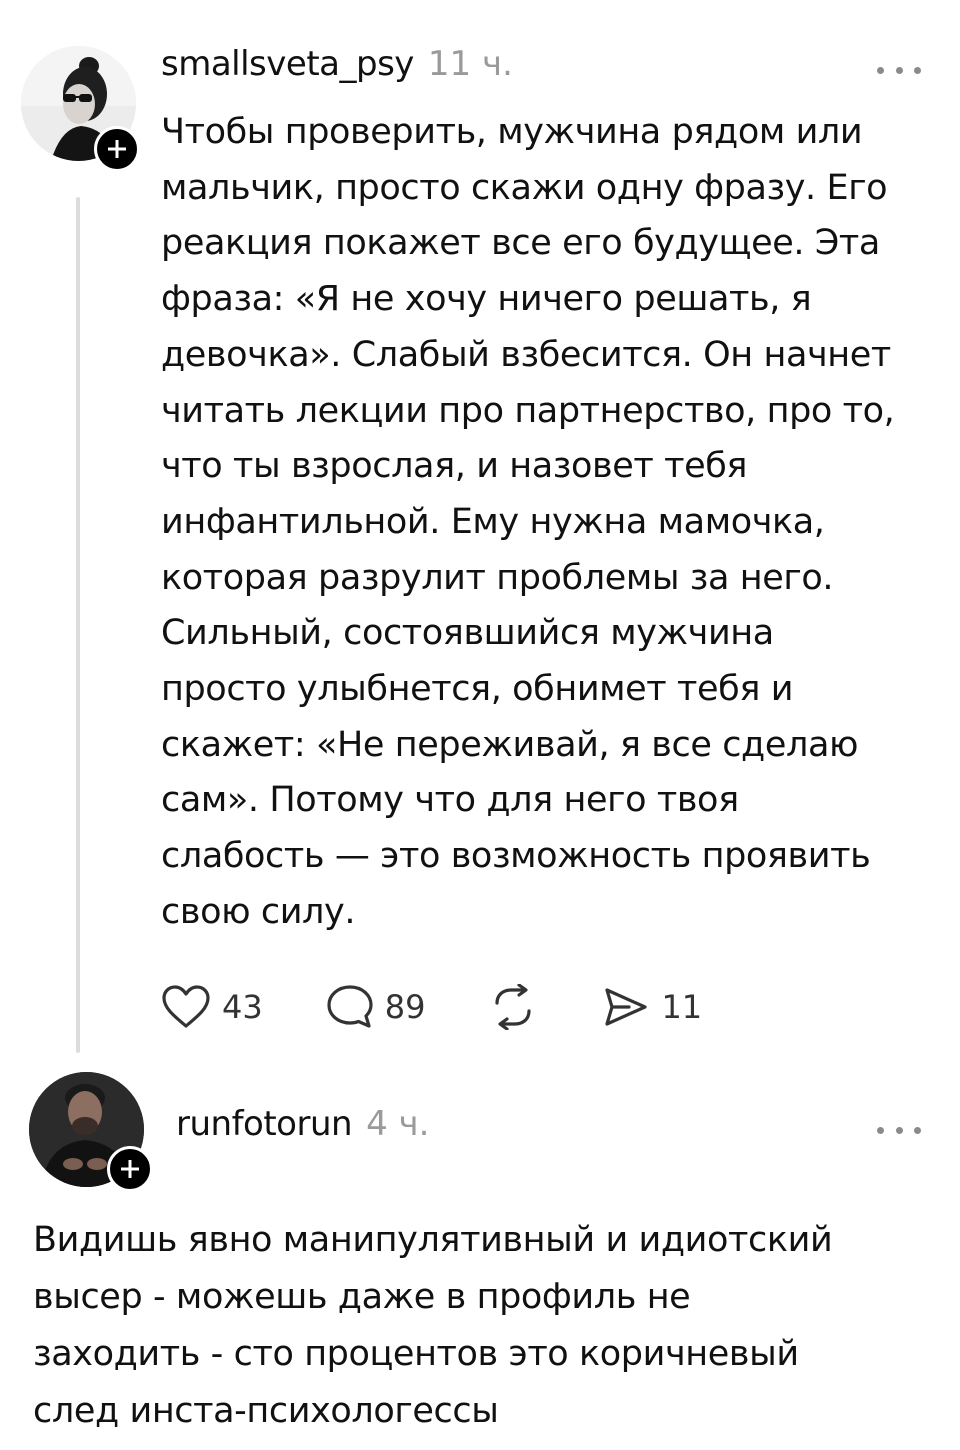 This screenshot has width=960, height=1450. Describe the element at coordinates (405, 1007) in the screenshot. I see `comment-count: 89` at that location.